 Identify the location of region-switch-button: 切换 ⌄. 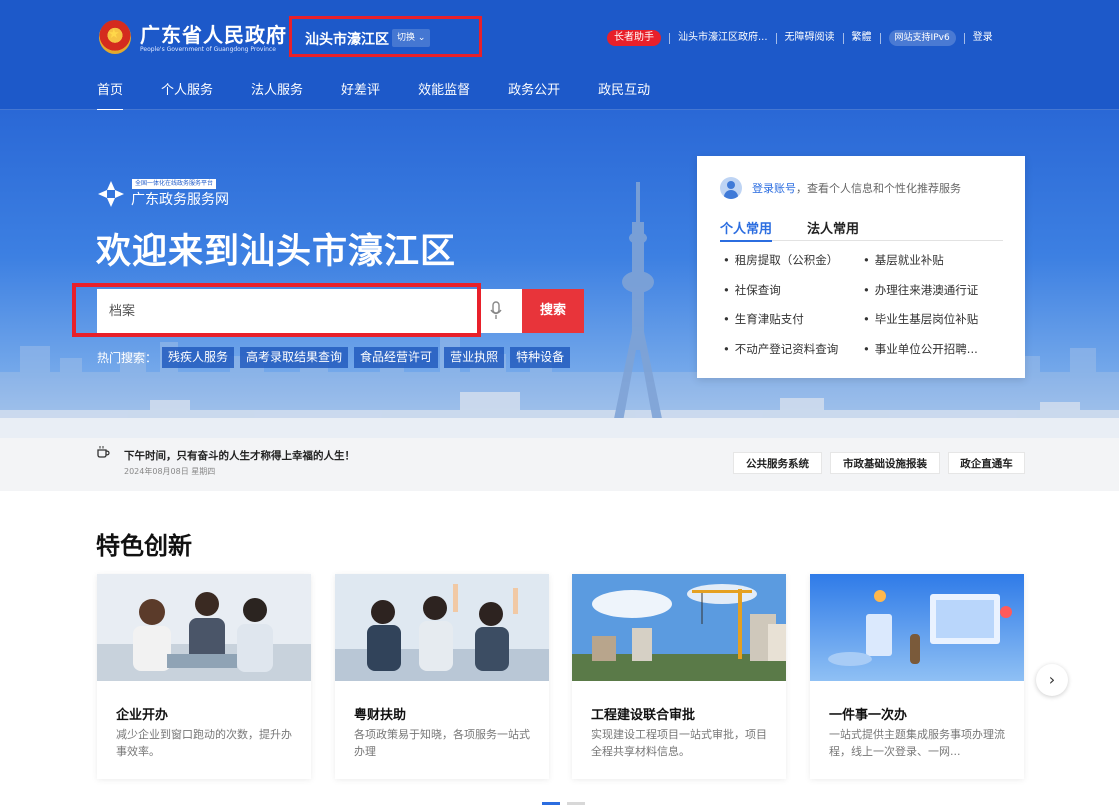
(411, 38).